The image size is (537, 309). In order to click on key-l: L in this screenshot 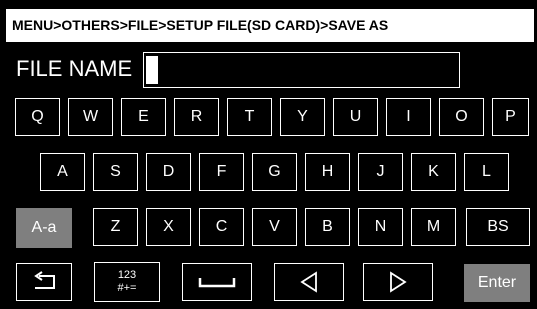, I will do `click(486, 172)`.